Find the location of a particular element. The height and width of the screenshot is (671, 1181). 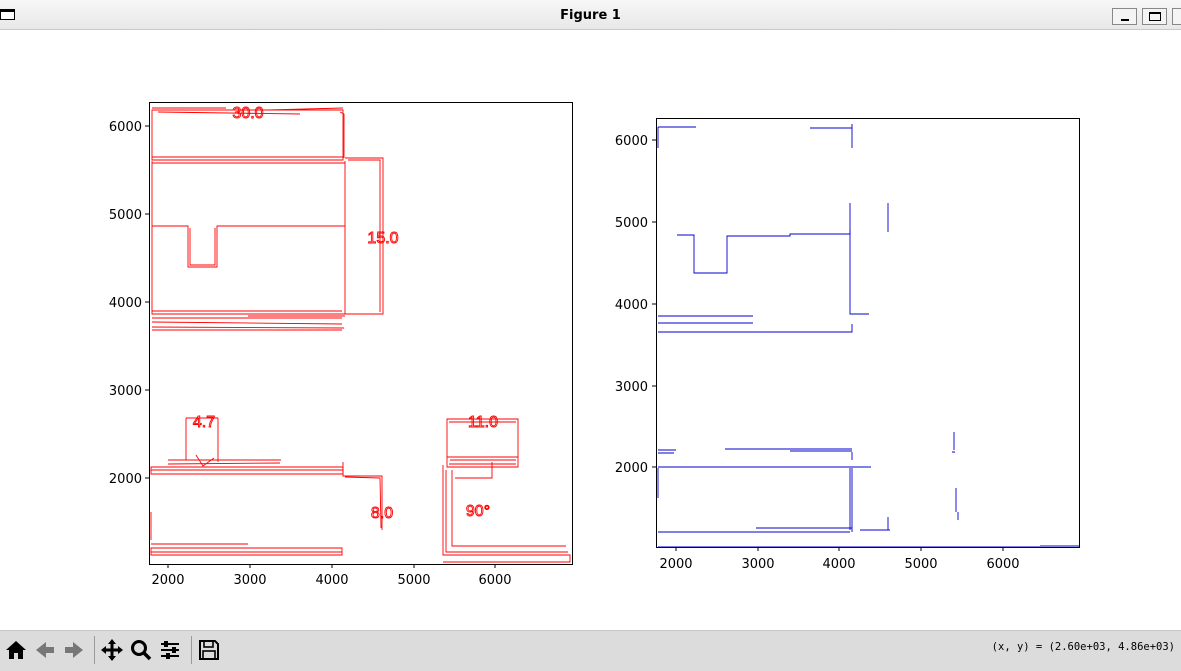

zoom-button is located at coordinates (141, 650).